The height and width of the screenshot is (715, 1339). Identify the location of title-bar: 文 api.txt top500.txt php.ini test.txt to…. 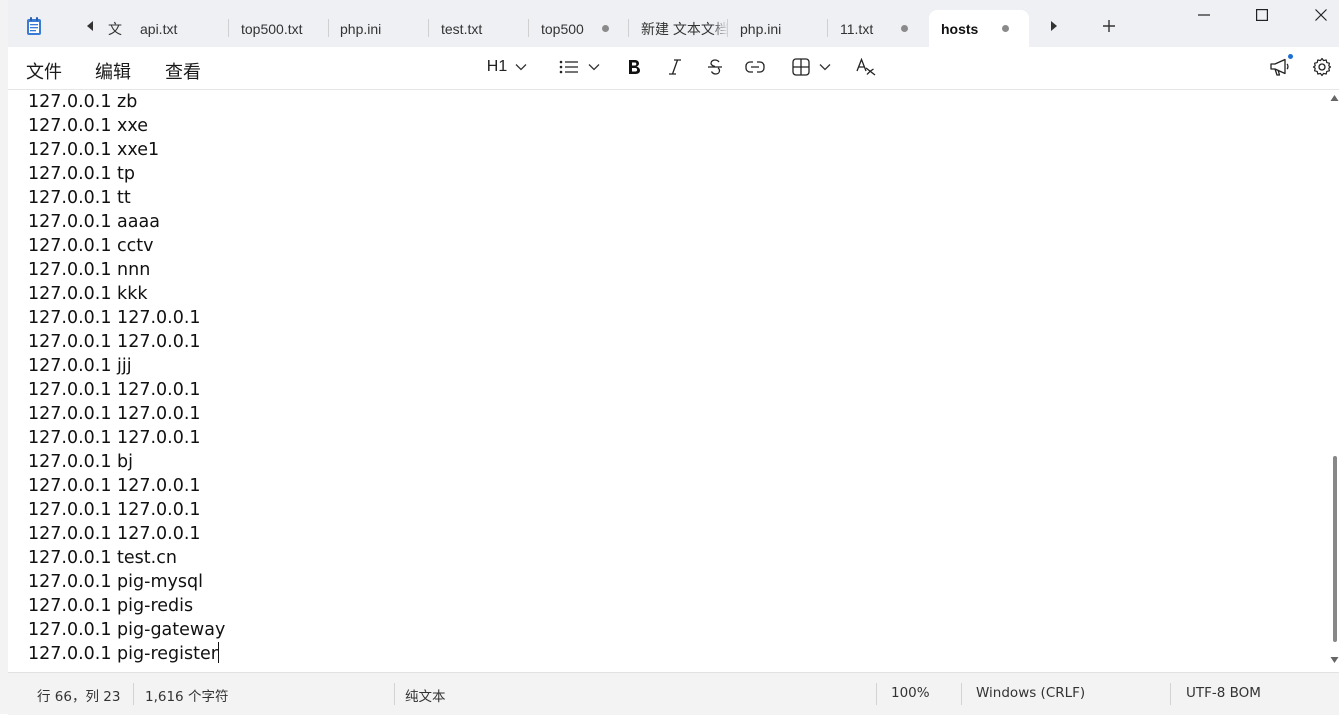
(673, 23).